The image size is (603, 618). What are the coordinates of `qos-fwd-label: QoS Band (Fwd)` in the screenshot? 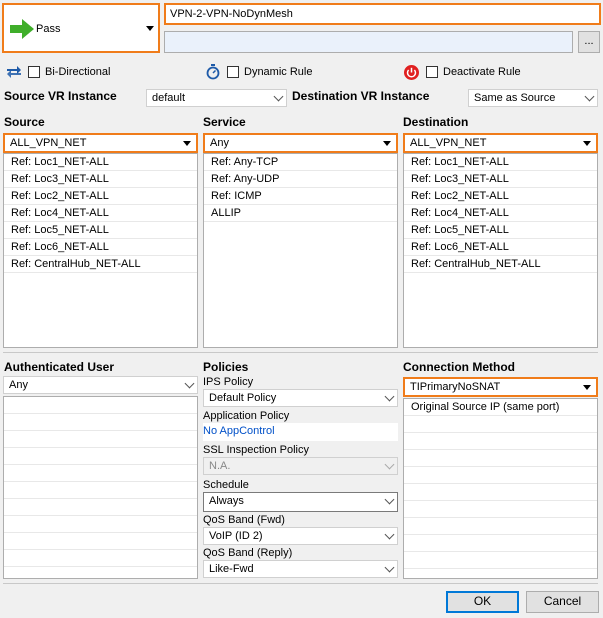 It's located at (244, 520).